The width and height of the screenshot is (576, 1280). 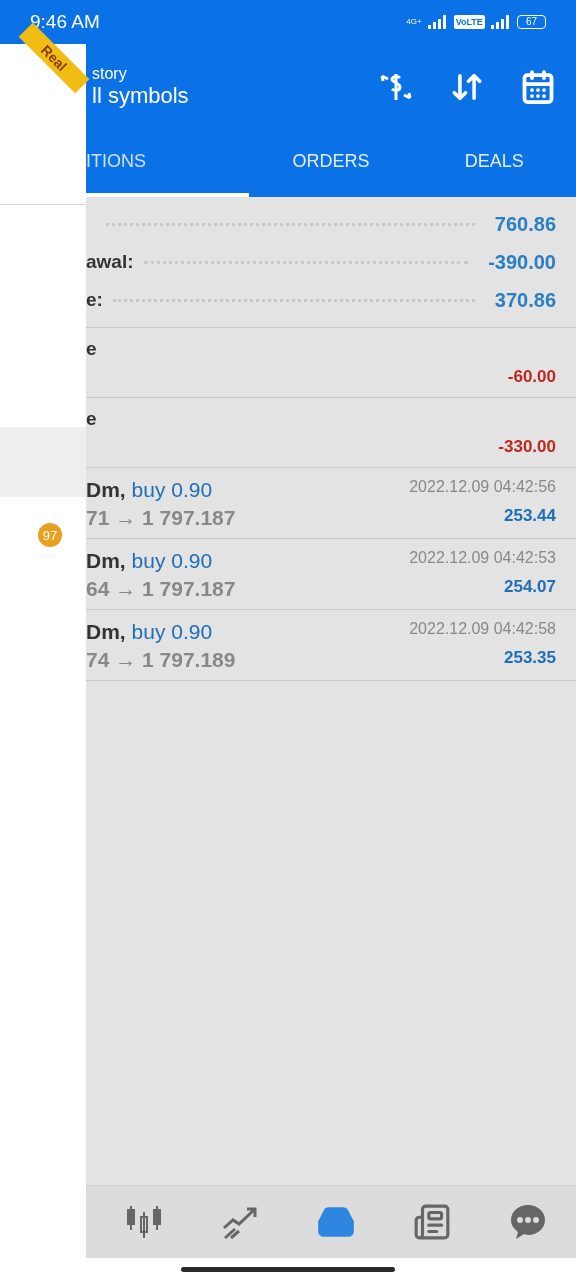 I want to click on tab: ORDERS, so click(x=331, y=163).